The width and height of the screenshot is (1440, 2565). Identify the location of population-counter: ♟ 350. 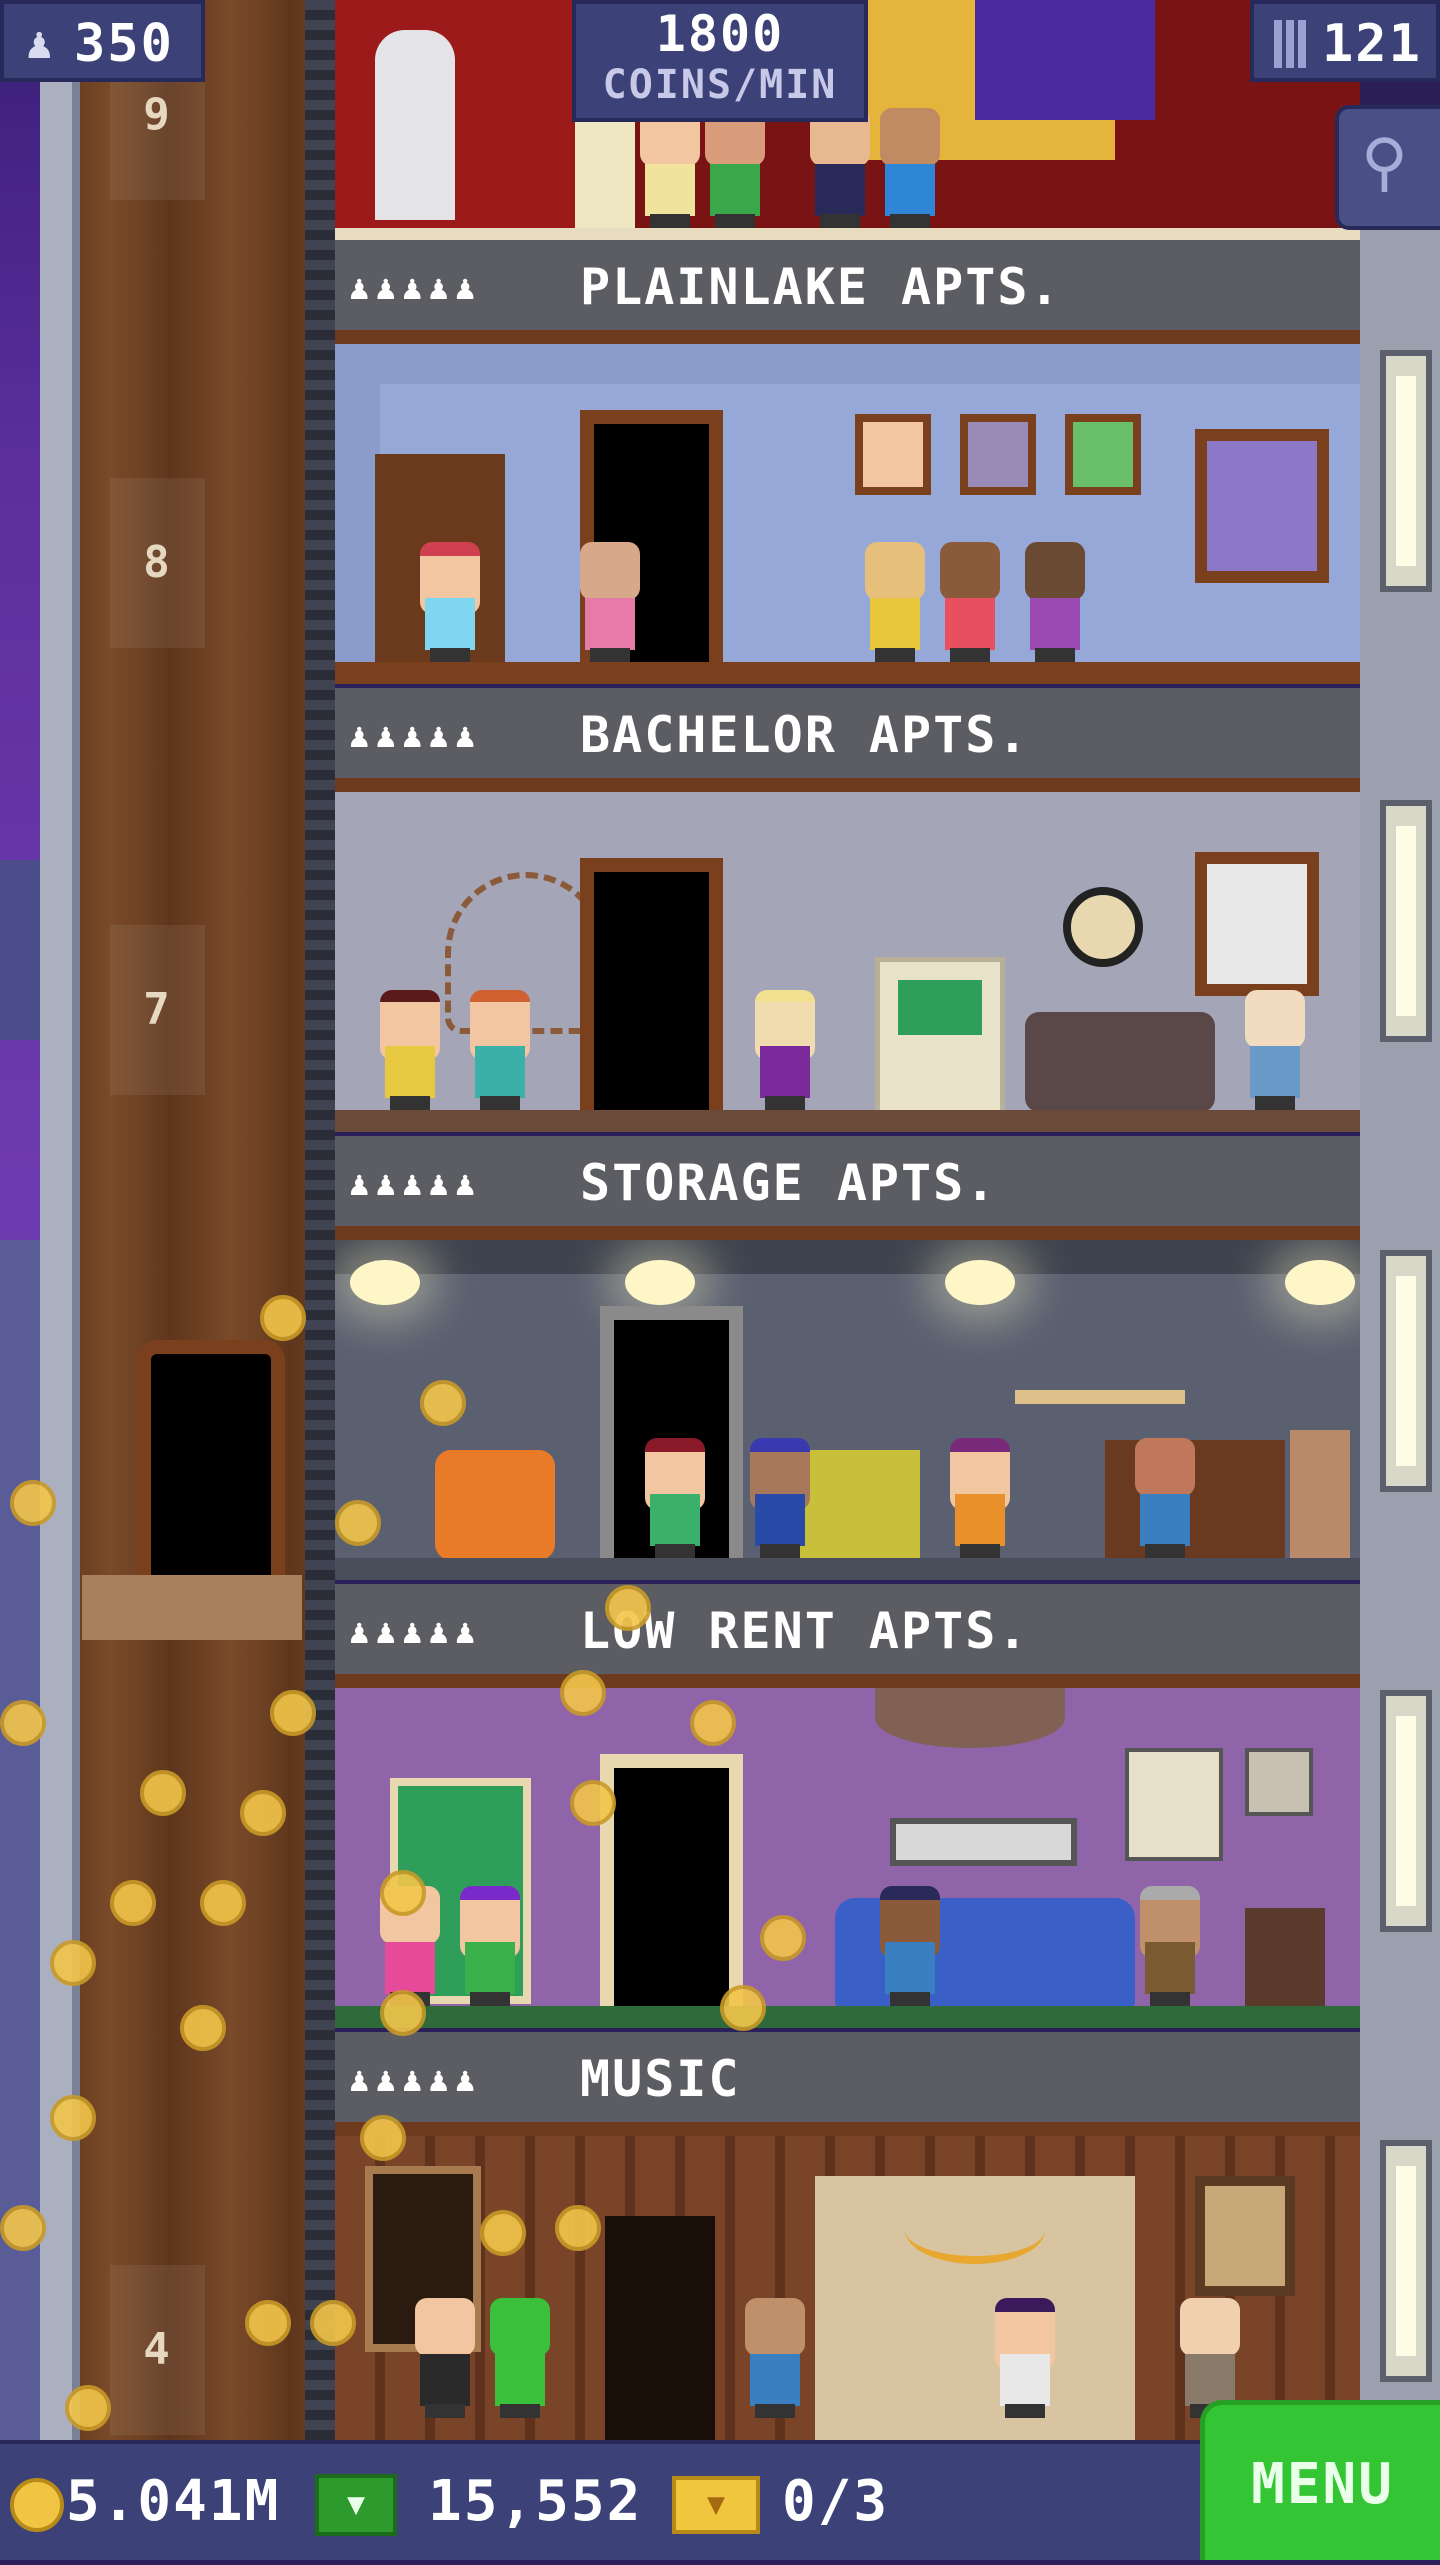
(102, 41).